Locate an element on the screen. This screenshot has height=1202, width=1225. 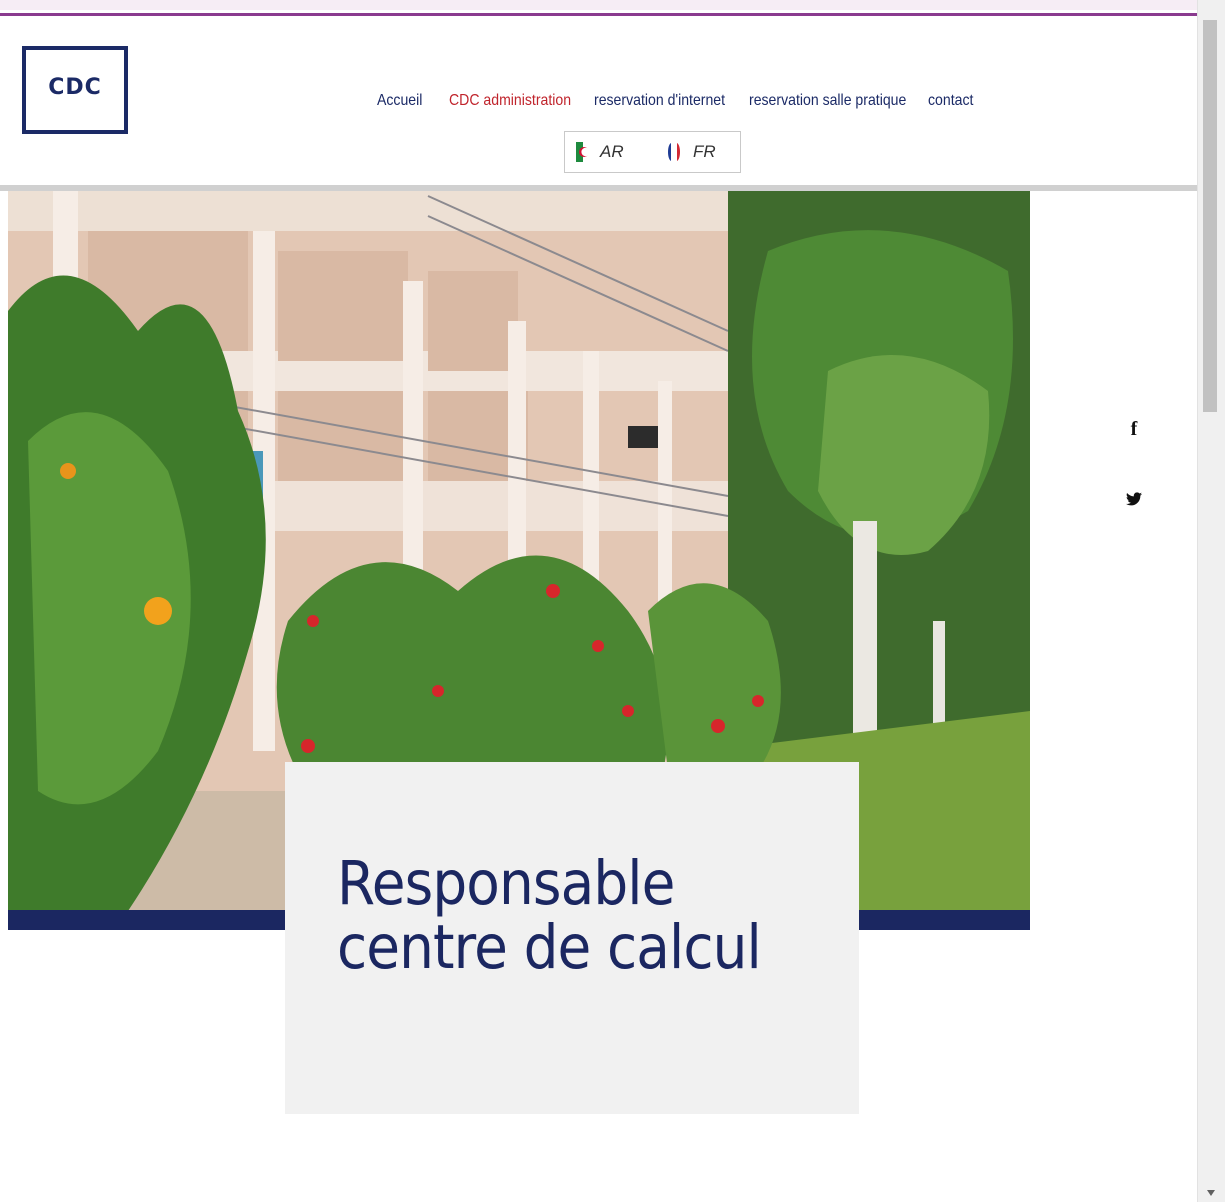
nav-item-reservation-internet: reservation d'internet is located at coordinates (659, 101).